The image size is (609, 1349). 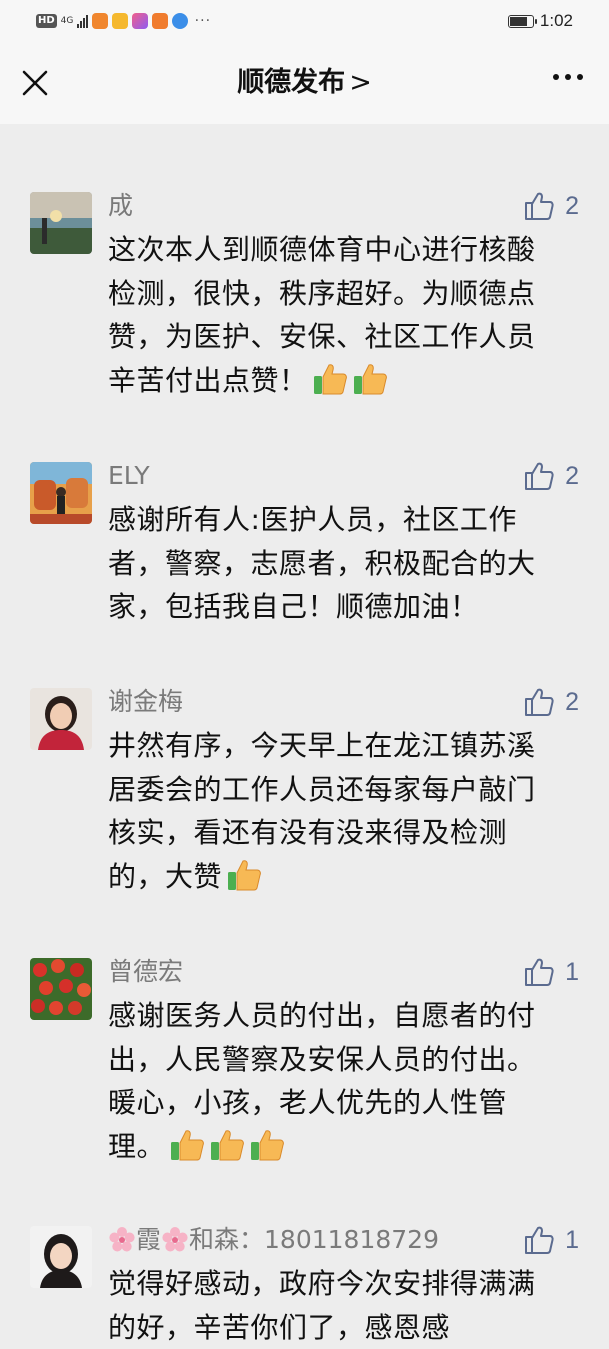 What do you see at coordinates (82, 21) in the screenshot?
I see `signal-icon` at bounding box center [82, 21].